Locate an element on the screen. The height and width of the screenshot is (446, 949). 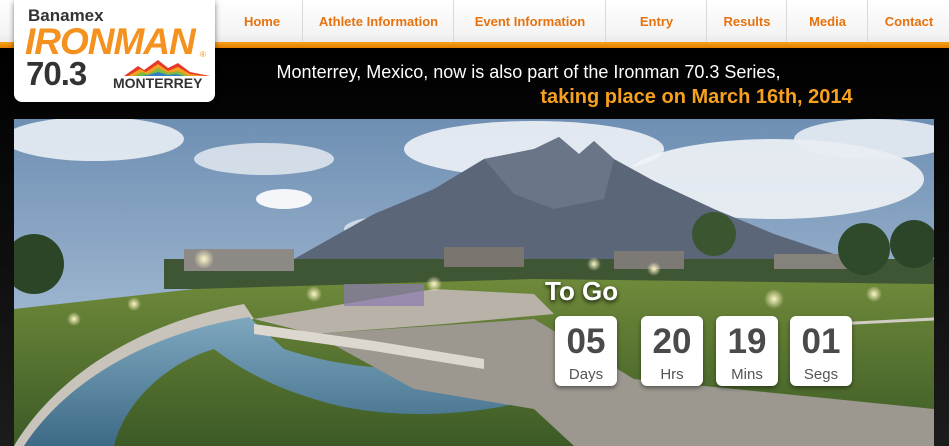
countdown-hours-value: 20 is located at coordinates (672, 341).